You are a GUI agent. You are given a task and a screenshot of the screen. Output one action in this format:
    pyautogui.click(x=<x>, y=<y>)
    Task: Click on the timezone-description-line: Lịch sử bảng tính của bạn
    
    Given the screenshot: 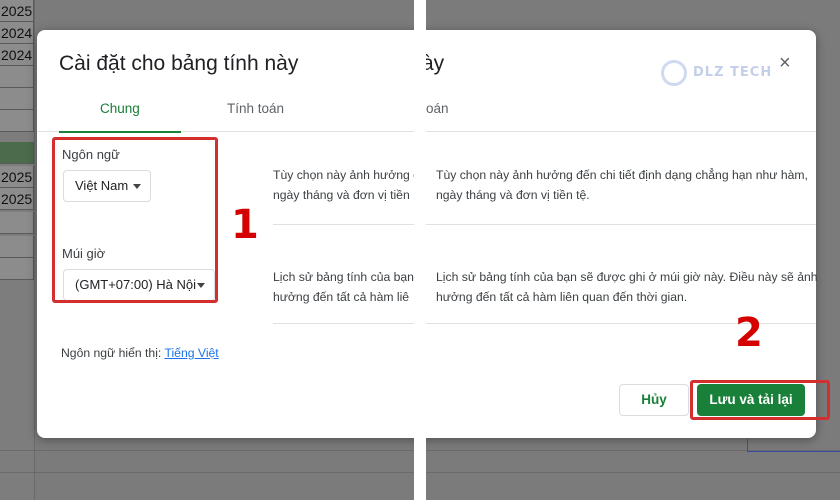 What is the action you would take?
    pyautogui.click(x=343, y=277)
    